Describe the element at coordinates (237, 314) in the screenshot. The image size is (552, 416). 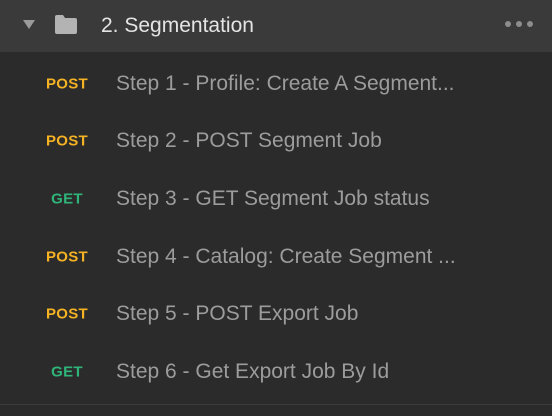
I see `request-name: Step 5 - POST Export Job` at that location.